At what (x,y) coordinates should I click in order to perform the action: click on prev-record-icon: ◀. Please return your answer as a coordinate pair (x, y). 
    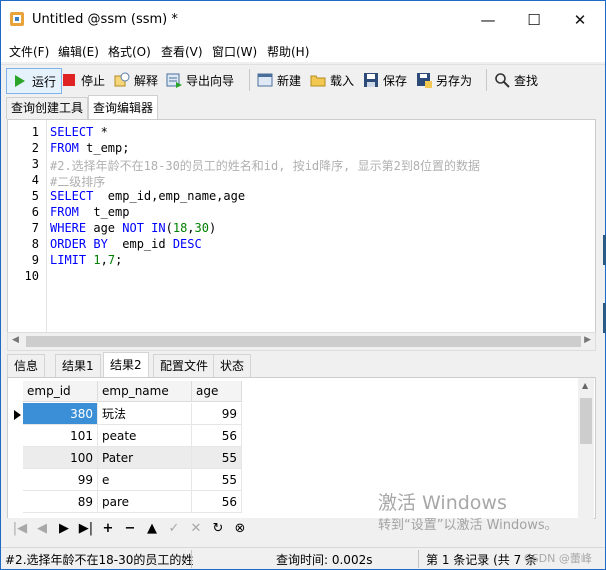
    Looking at the image, I should click on (42, 529).